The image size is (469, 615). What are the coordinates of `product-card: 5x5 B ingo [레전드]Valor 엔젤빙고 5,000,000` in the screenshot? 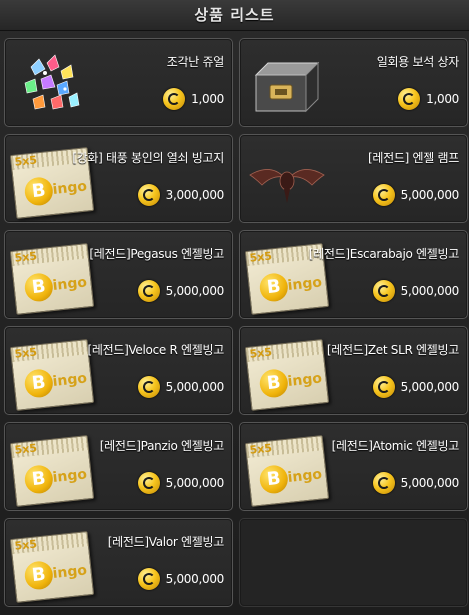 It's located at (118, 562).